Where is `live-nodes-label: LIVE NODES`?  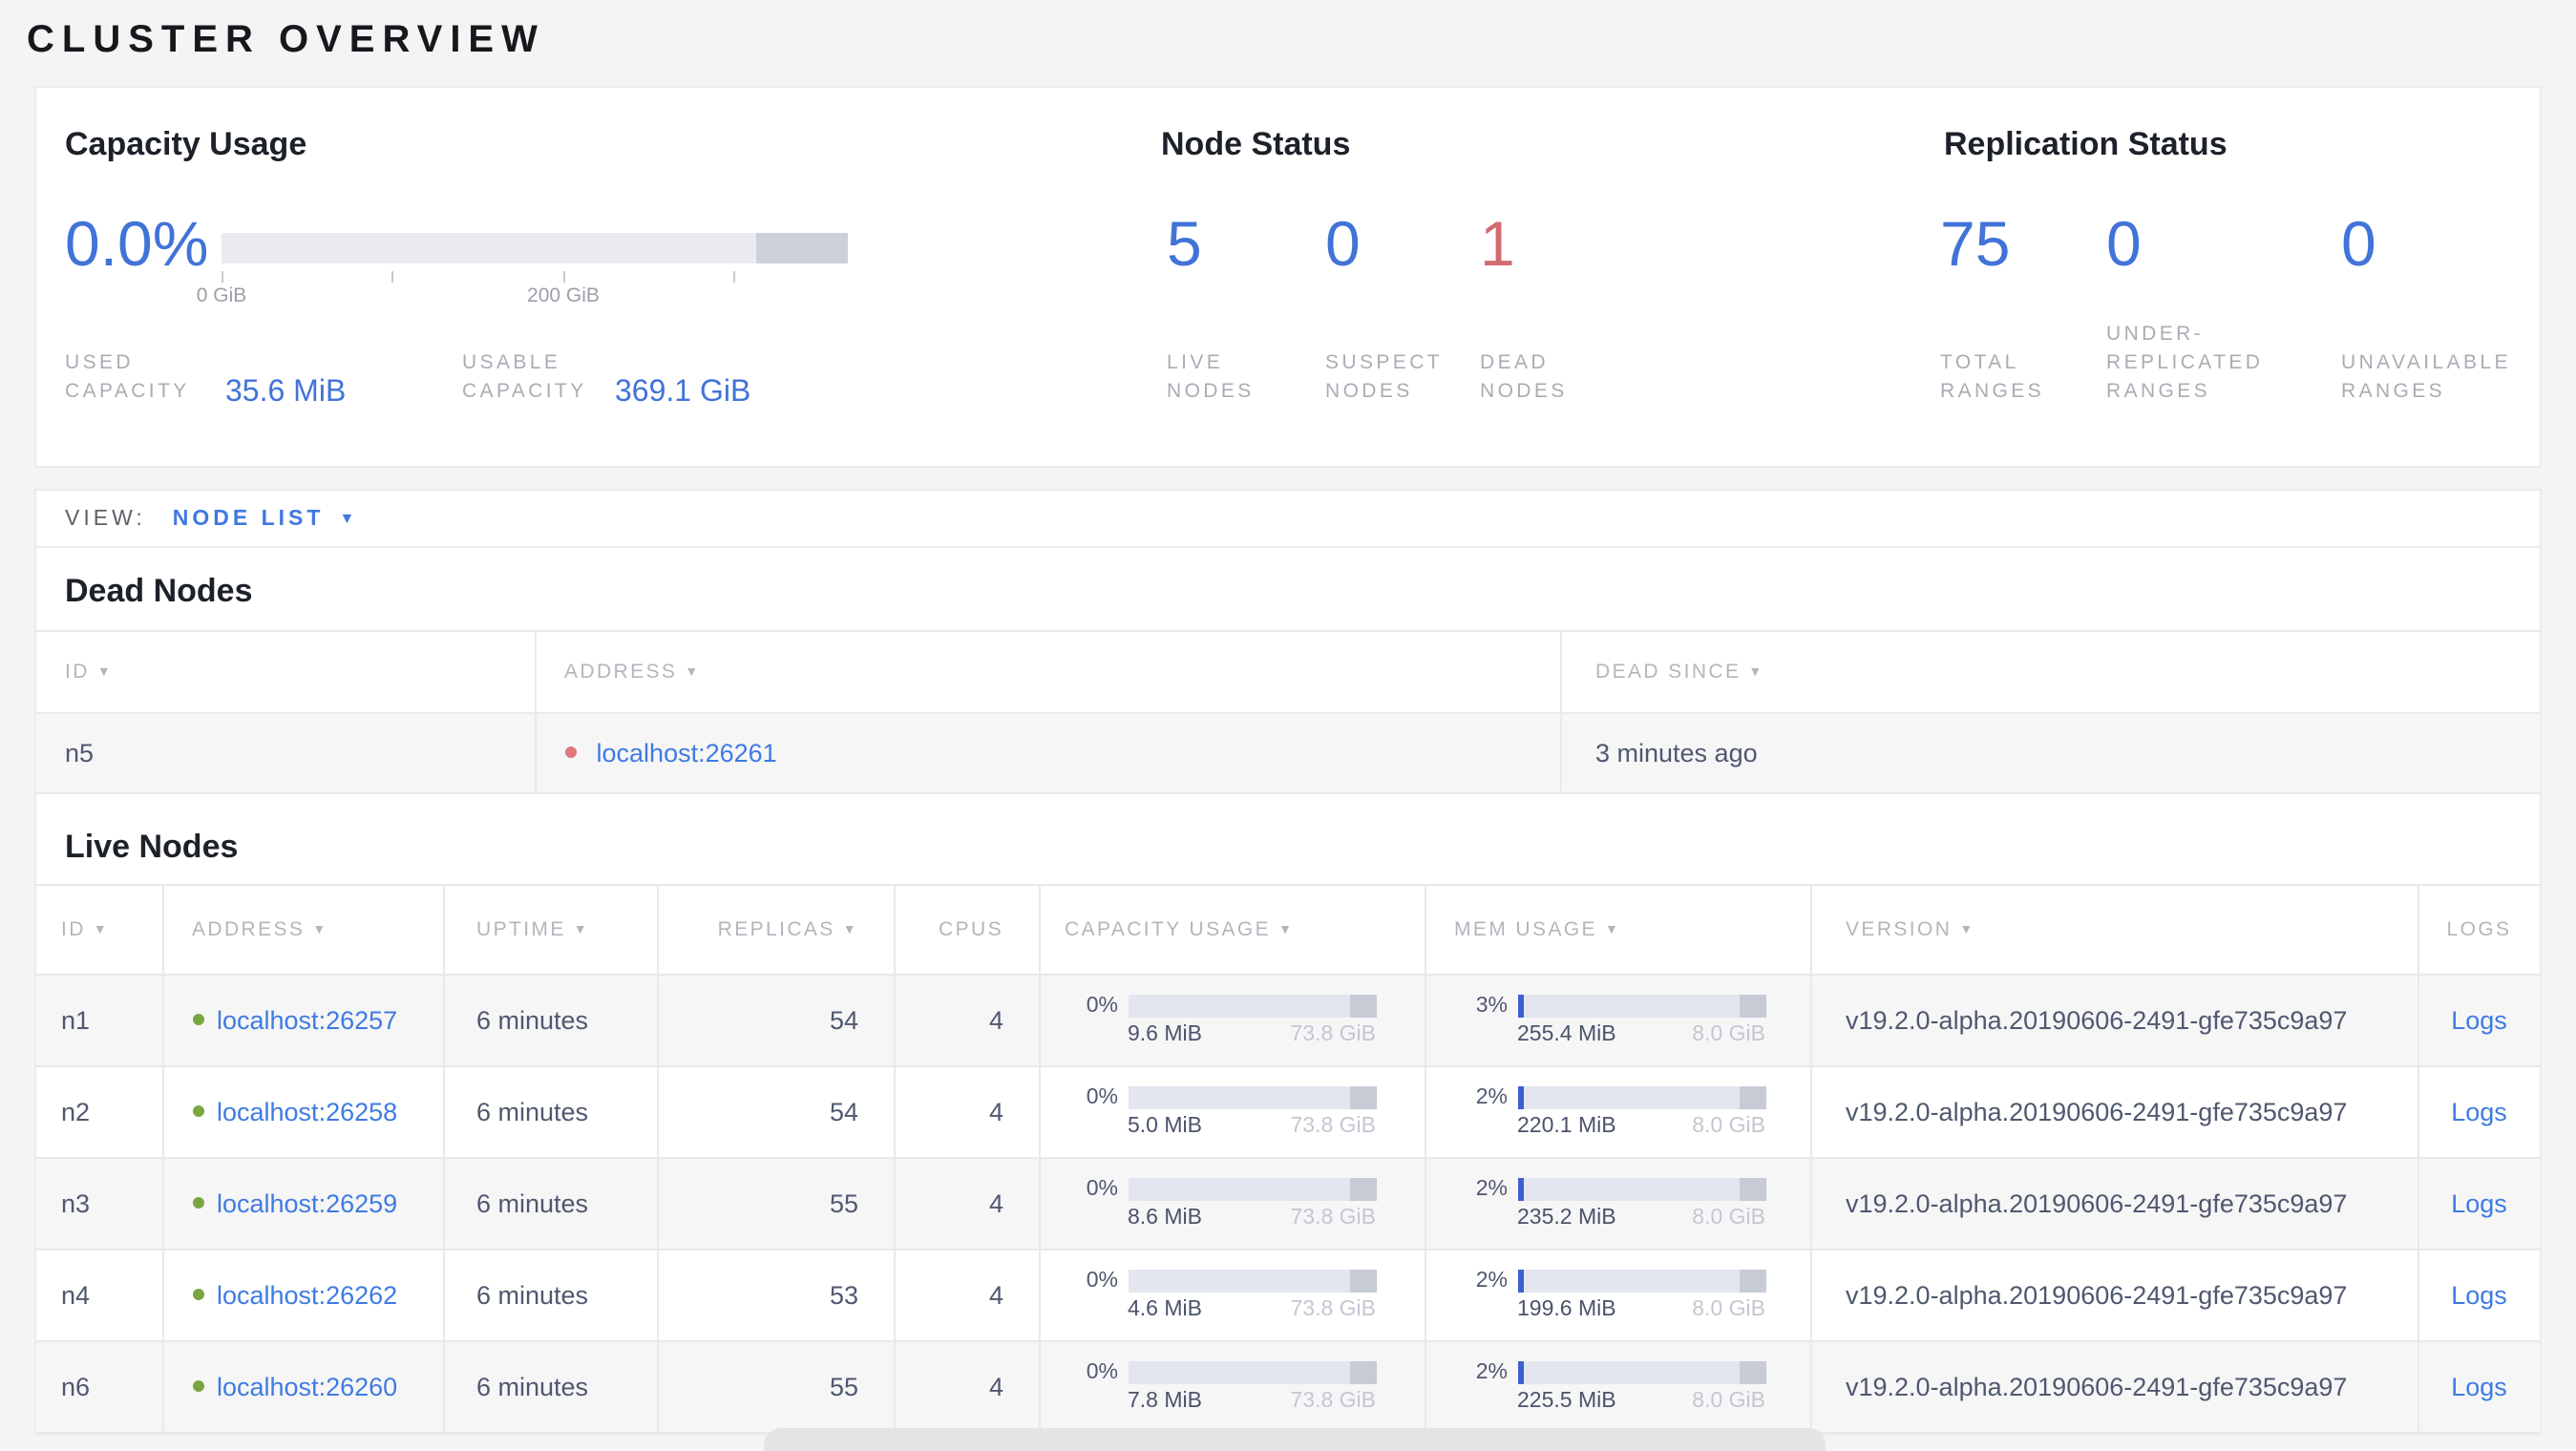
live-nodes-label: LIVE NODES is located at coordinates (1211, 377).